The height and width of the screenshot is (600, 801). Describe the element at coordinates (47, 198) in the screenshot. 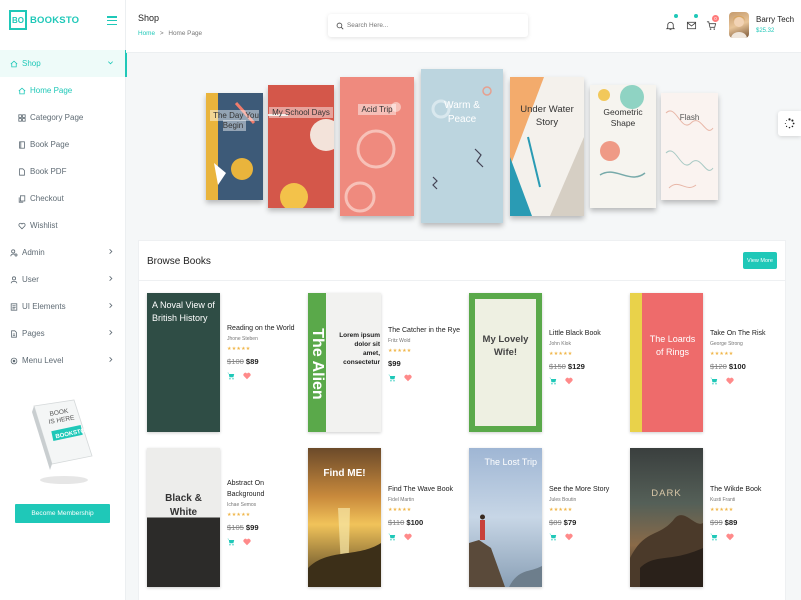

I see `sidebar-item-label: Checkout` at that location.